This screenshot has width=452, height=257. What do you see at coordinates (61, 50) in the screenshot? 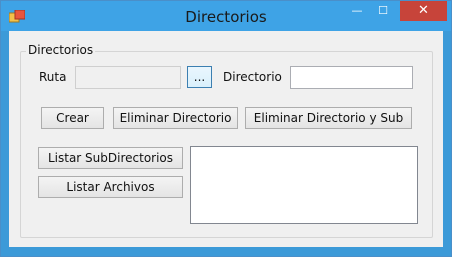
I see `groupbox-label: Directorios` at bounding box center [61, 50].